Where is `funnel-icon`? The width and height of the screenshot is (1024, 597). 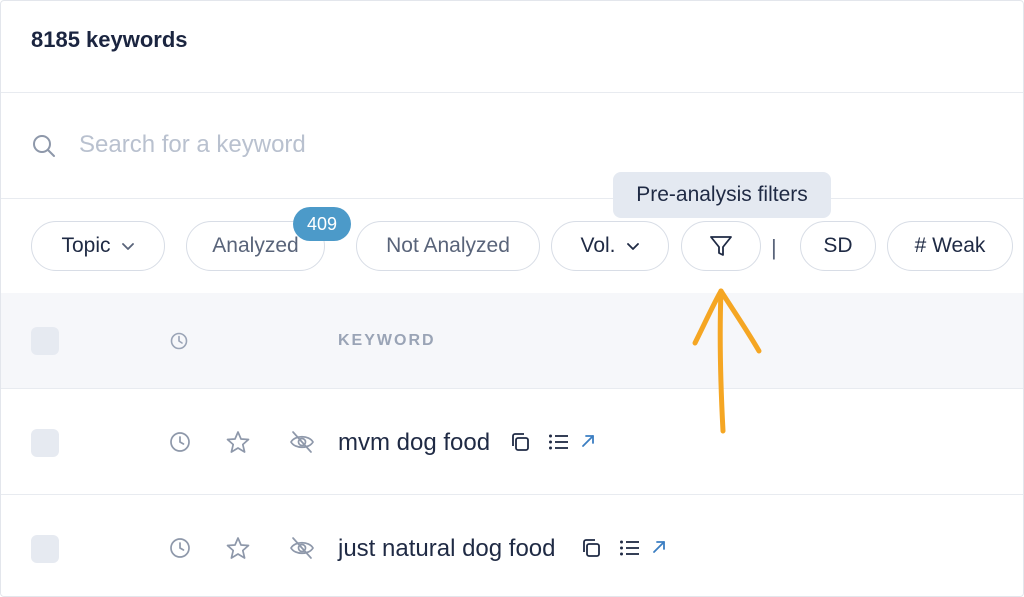 funnel-icon is located at coordinates (721, 246).